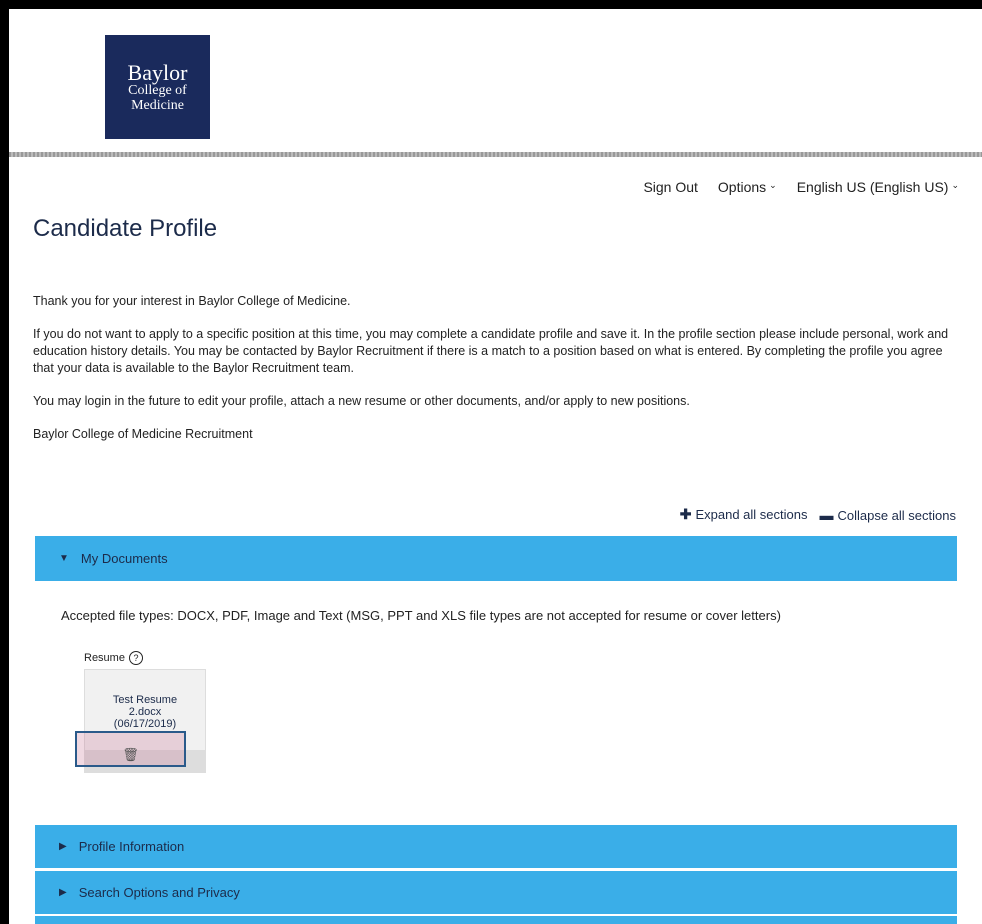  I want to click on logo-line2: College of, so click(157, 90).